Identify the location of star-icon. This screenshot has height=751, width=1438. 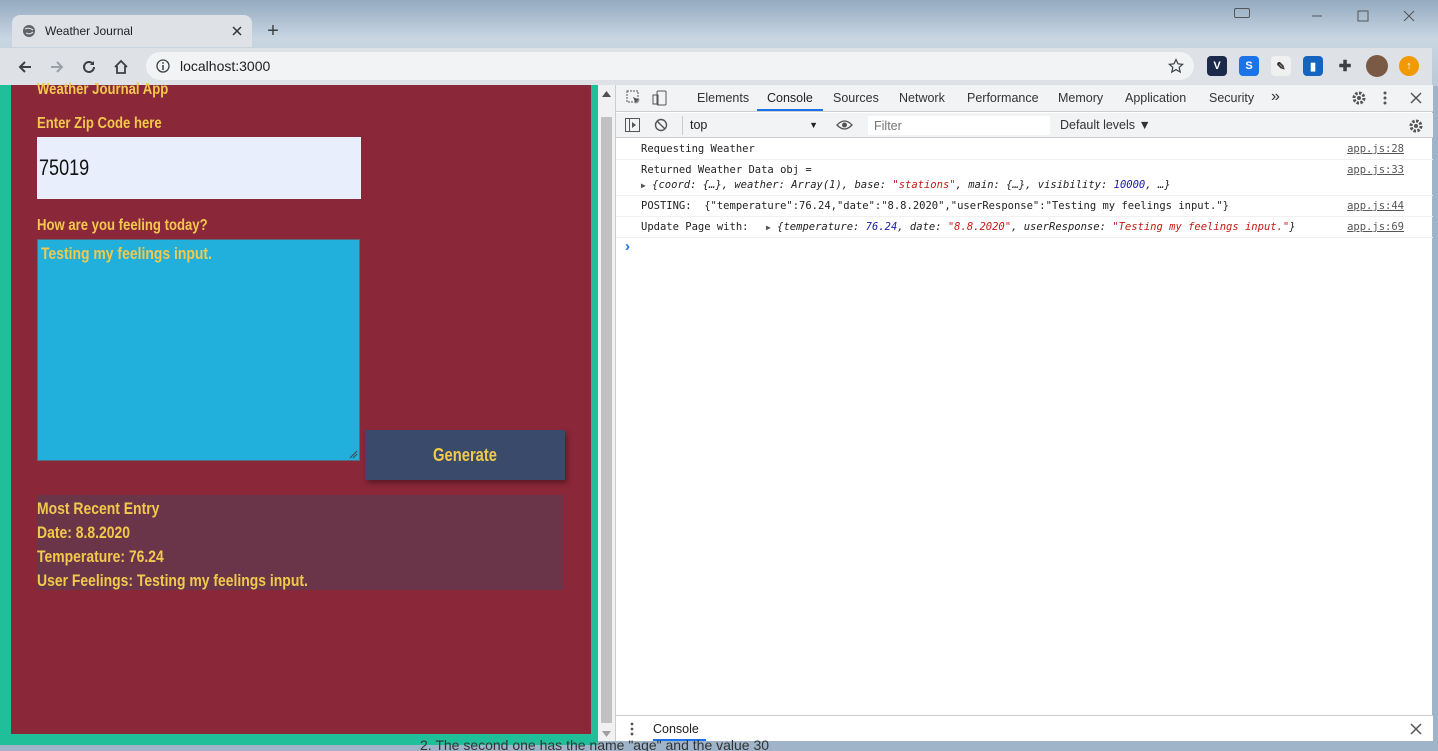
(1176, 66).